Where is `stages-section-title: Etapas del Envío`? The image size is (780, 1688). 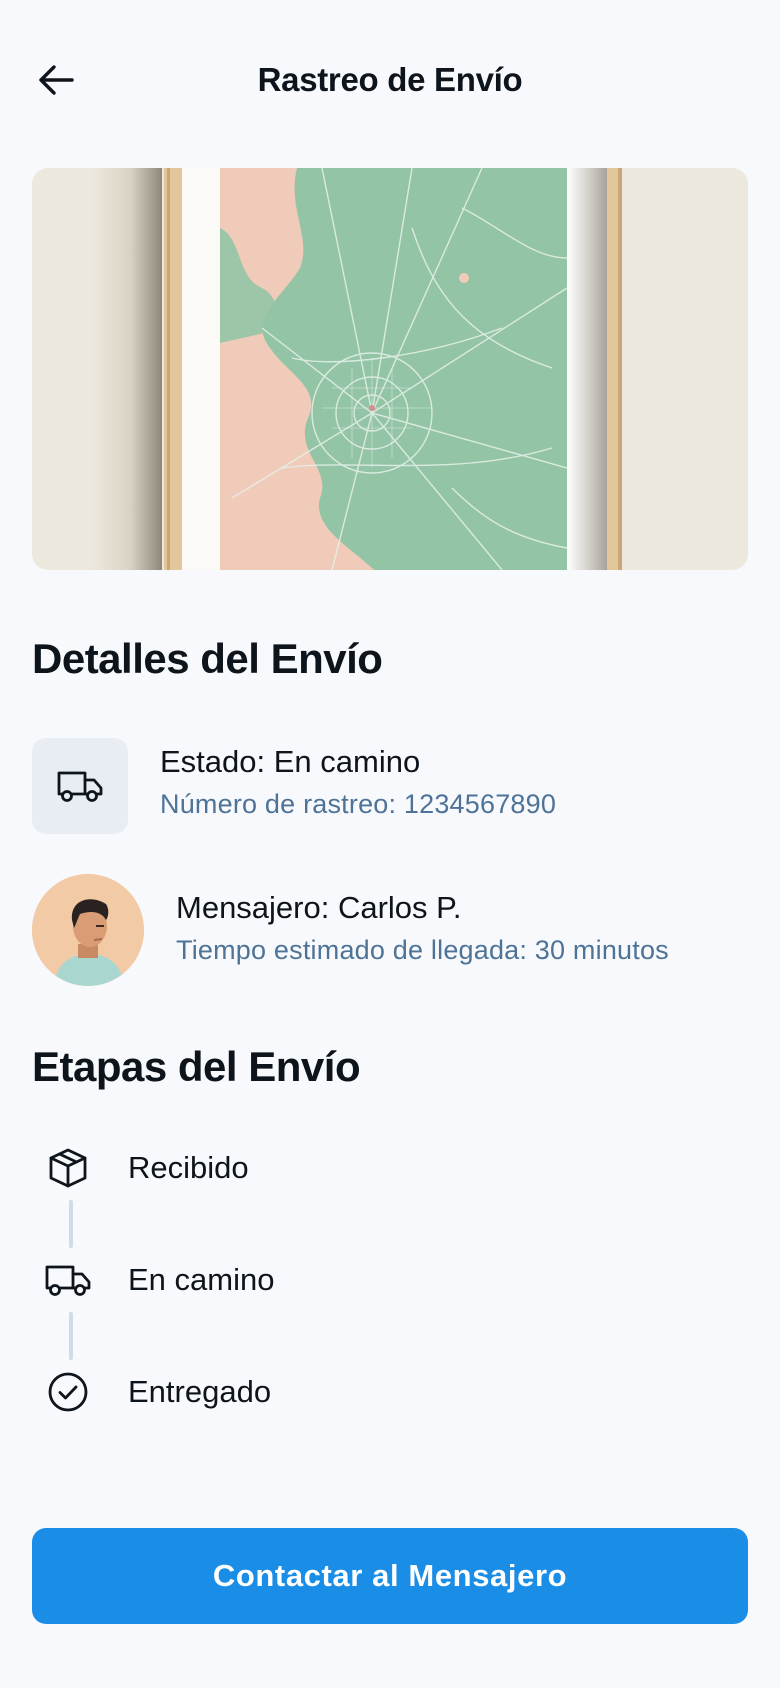 stages-section-title: Etapas del Envío is located at coordinates (196, 1066).